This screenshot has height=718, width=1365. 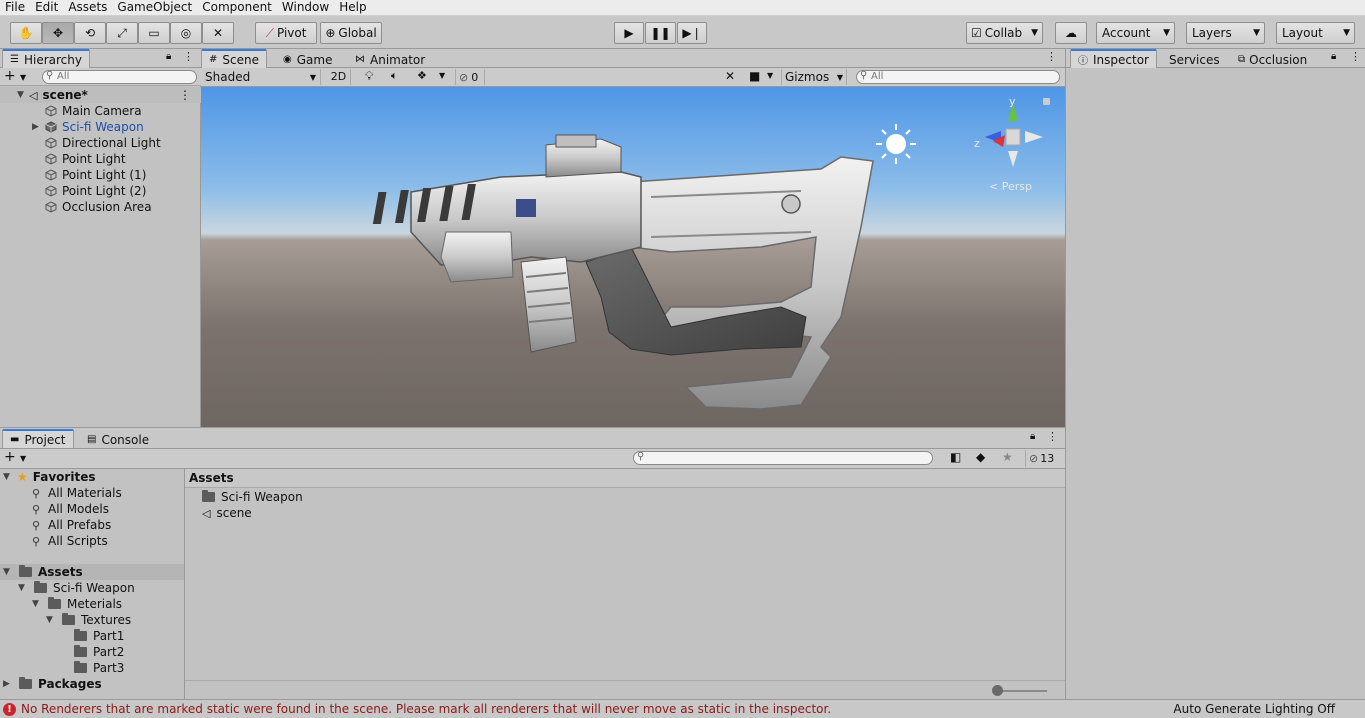 What do you see at coordinates (237, 7) in the screenshot?
I see `menu-component: Component` at bounding box center [237, 7].